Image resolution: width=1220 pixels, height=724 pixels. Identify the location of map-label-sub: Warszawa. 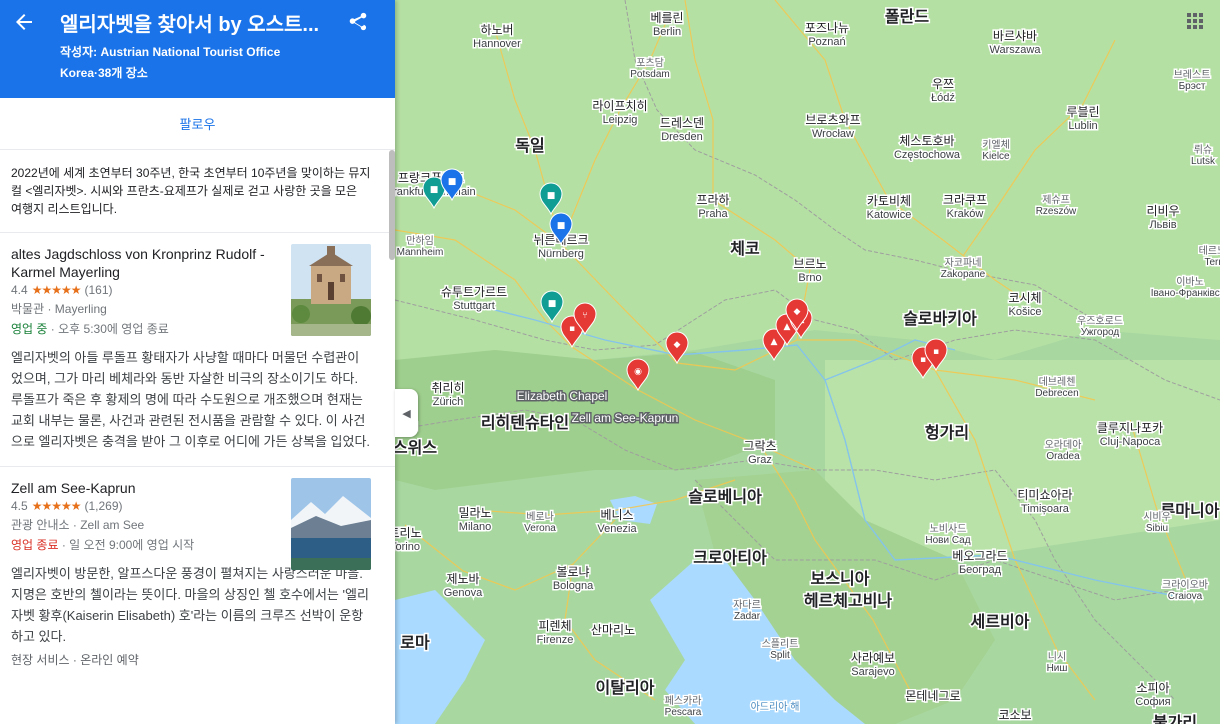
(1015, 50).